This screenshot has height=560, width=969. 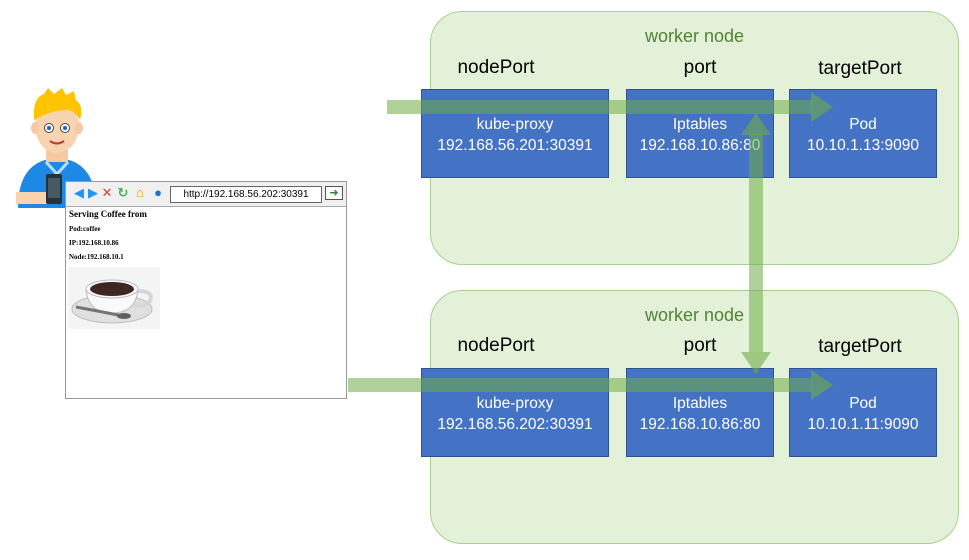 What do you see at coordinates (515, 403) in the screenshot?
I see `node2-kube-proxy-name: kube-proxy` at bounding box center [515, 403].